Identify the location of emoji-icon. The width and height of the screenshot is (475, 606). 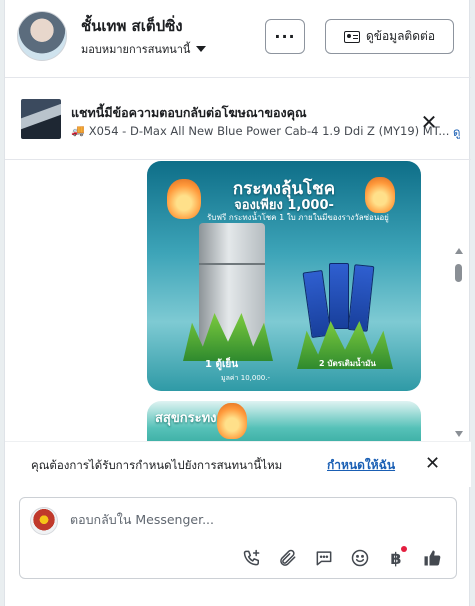
(360, 558).